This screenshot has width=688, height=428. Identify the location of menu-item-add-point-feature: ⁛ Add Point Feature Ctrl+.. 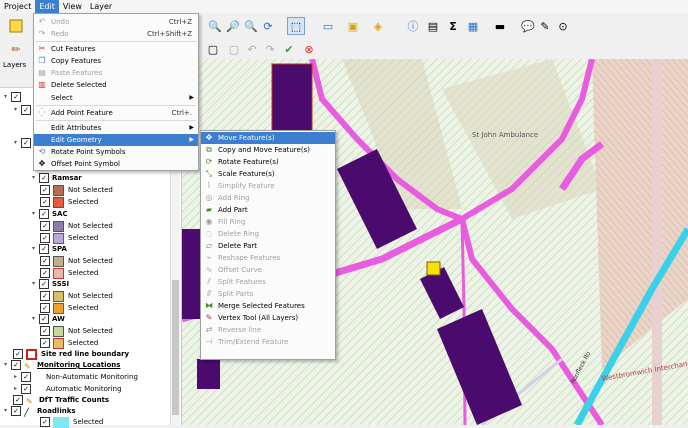
(116, 113).